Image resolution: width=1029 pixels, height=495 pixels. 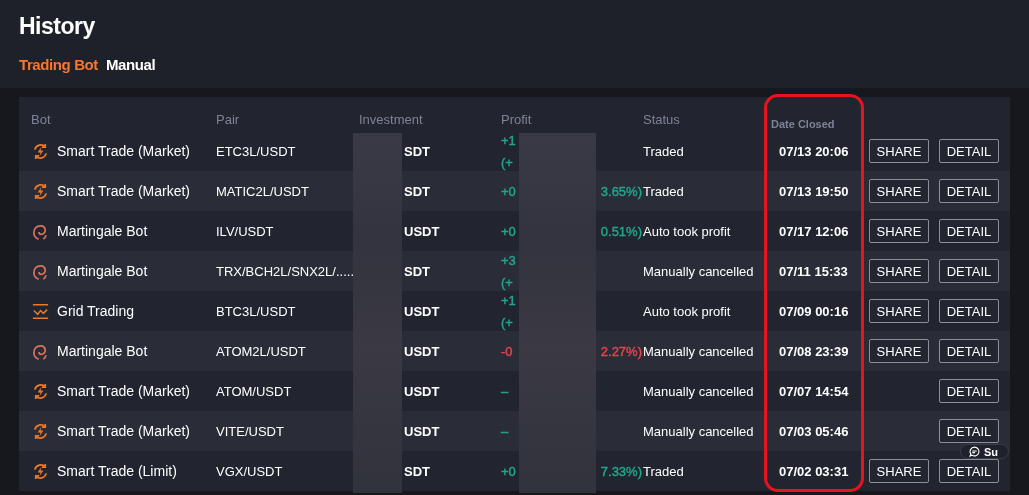 What do you see at coordinates (508, 260) in the screenshot?
I see `profit-text: +3` at bounding box center [508, 260].